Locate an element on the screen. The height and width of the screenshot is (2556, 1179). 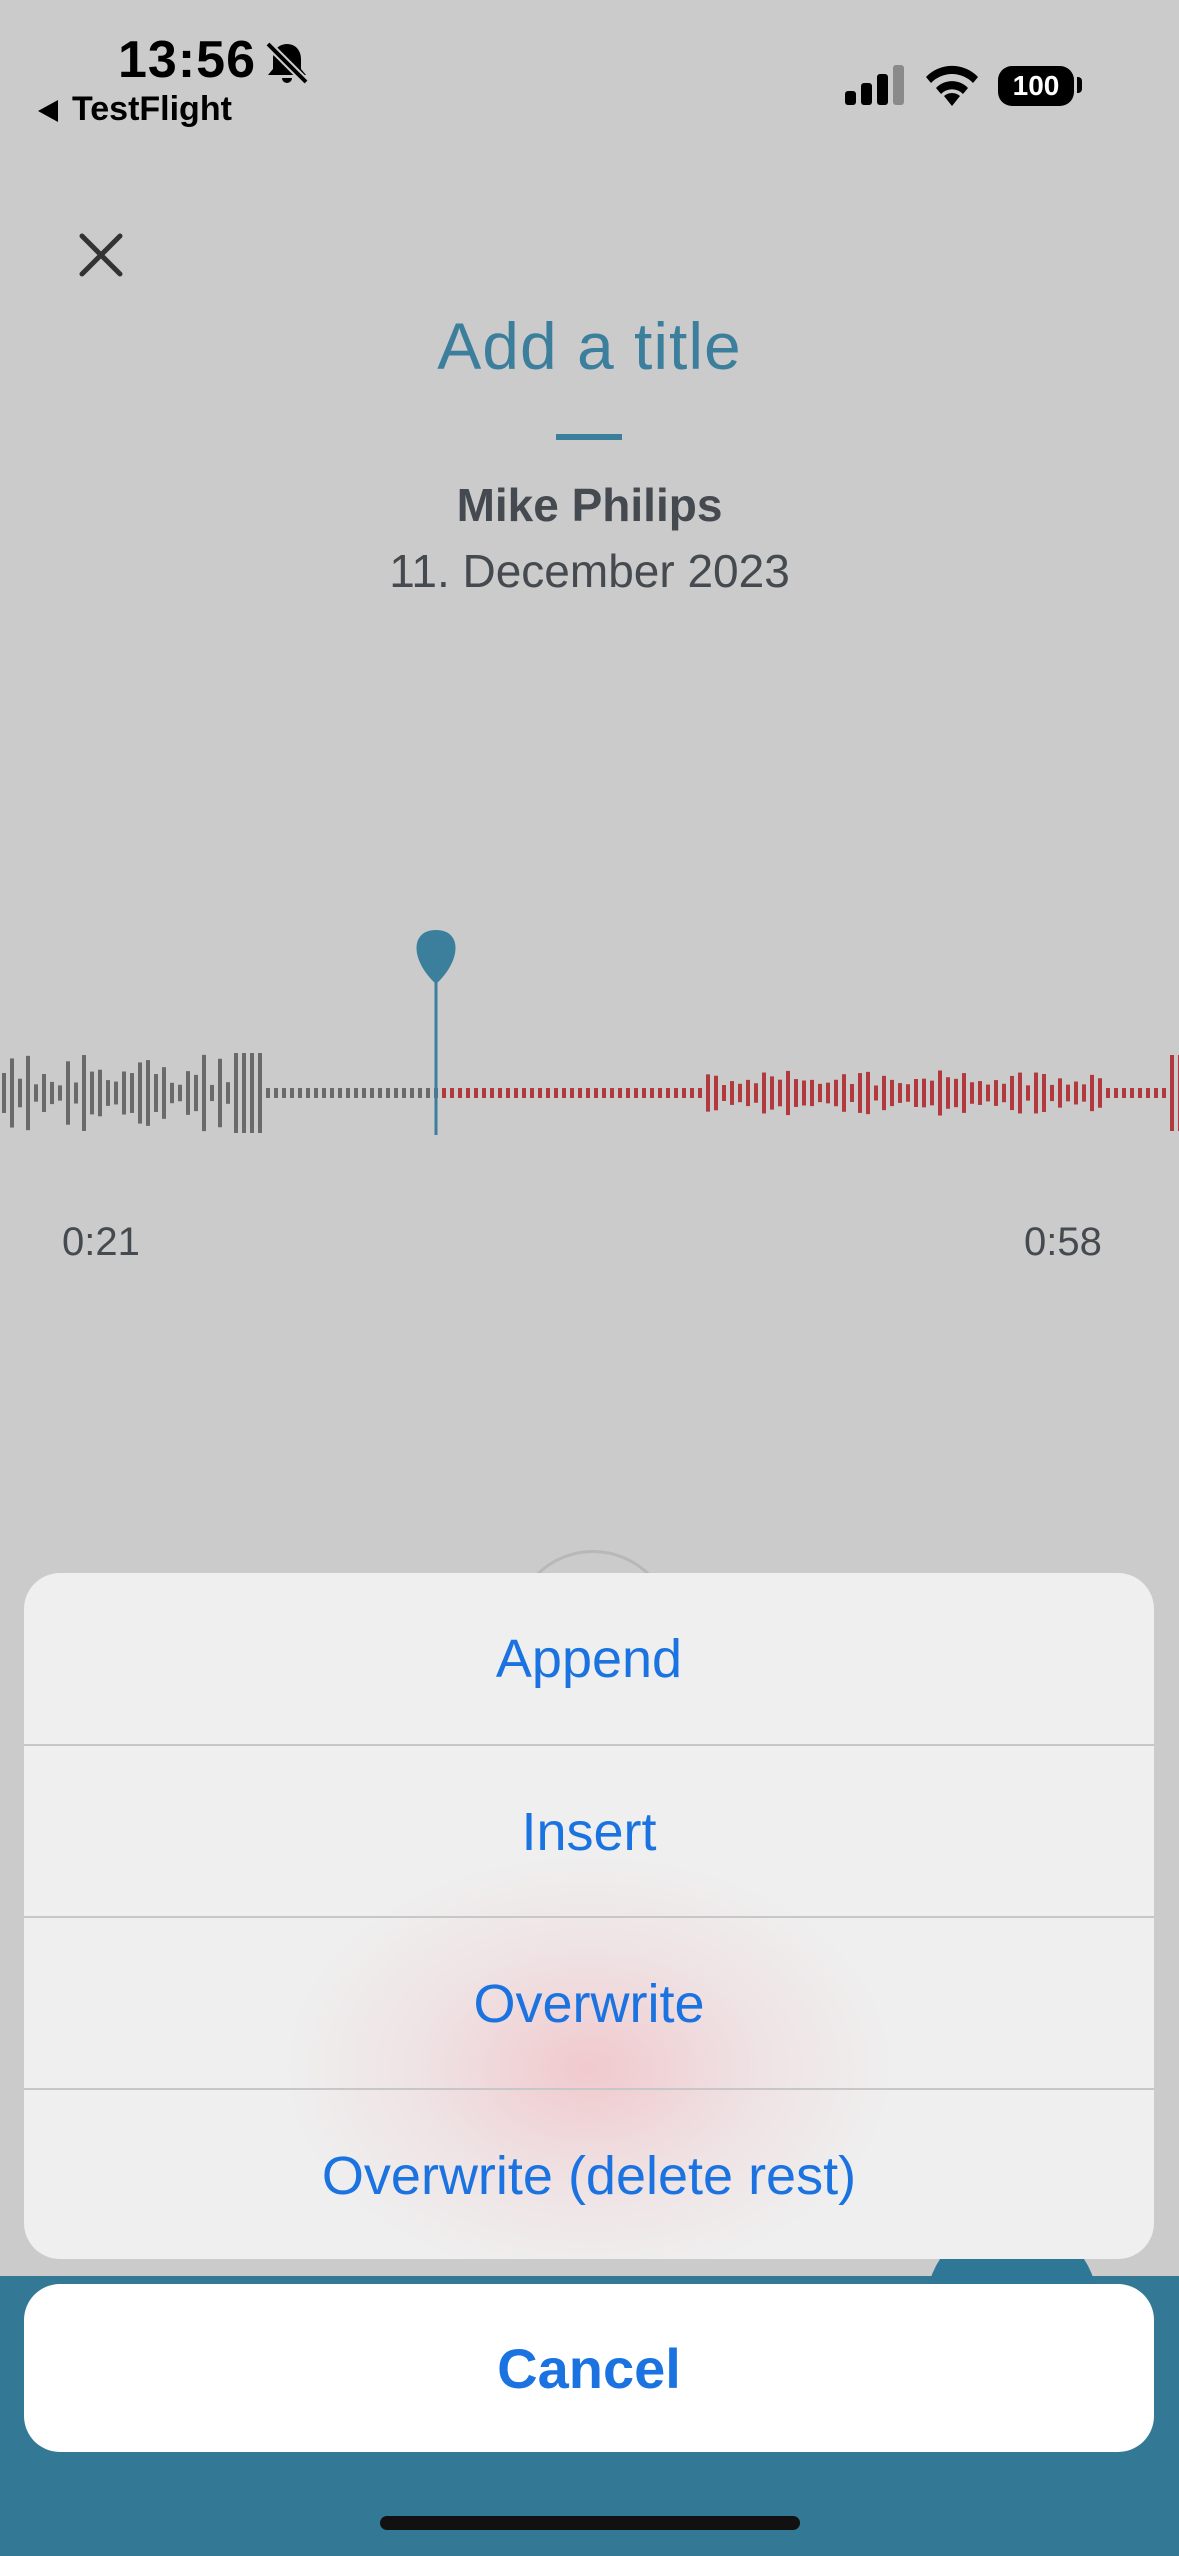
cancel-button: Cancel is located at coordinates (589, 2368).